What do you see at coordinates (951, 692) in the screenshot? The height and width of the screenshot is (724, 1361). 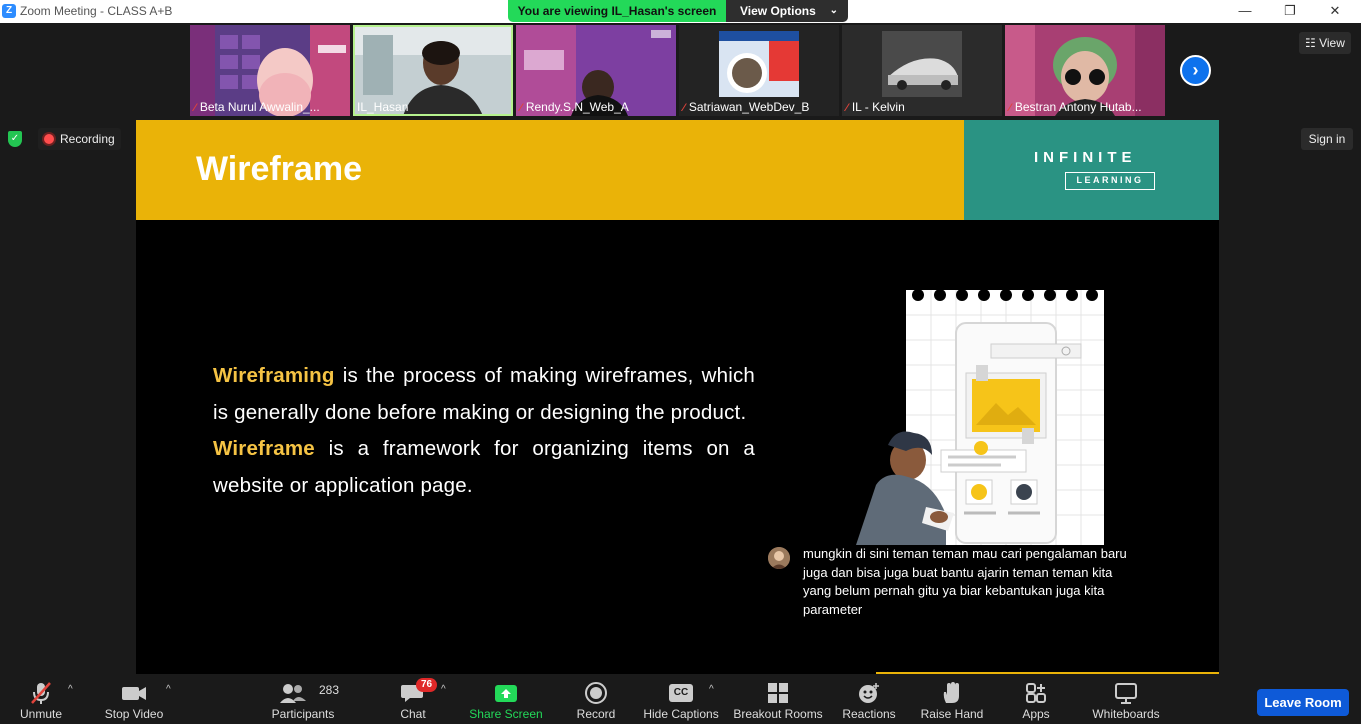 I see `raise-hand-icon` at bounding box center [951, 692].